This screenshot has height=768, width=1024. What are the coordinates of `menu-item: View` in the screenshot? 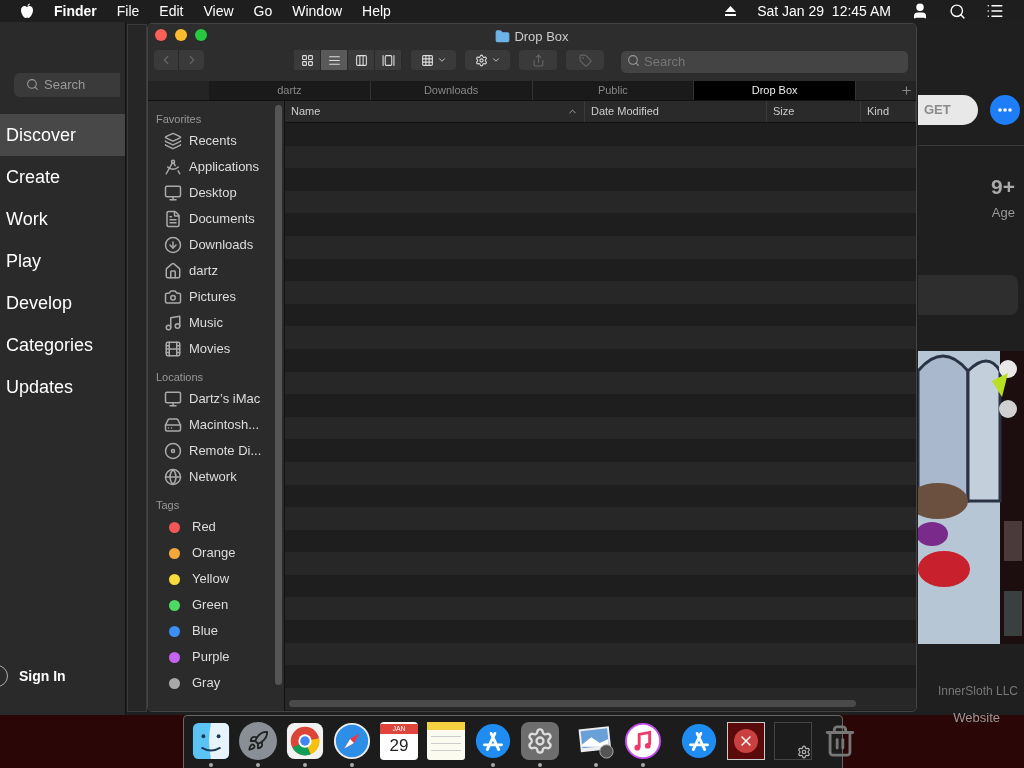 It's located at (218, 11).